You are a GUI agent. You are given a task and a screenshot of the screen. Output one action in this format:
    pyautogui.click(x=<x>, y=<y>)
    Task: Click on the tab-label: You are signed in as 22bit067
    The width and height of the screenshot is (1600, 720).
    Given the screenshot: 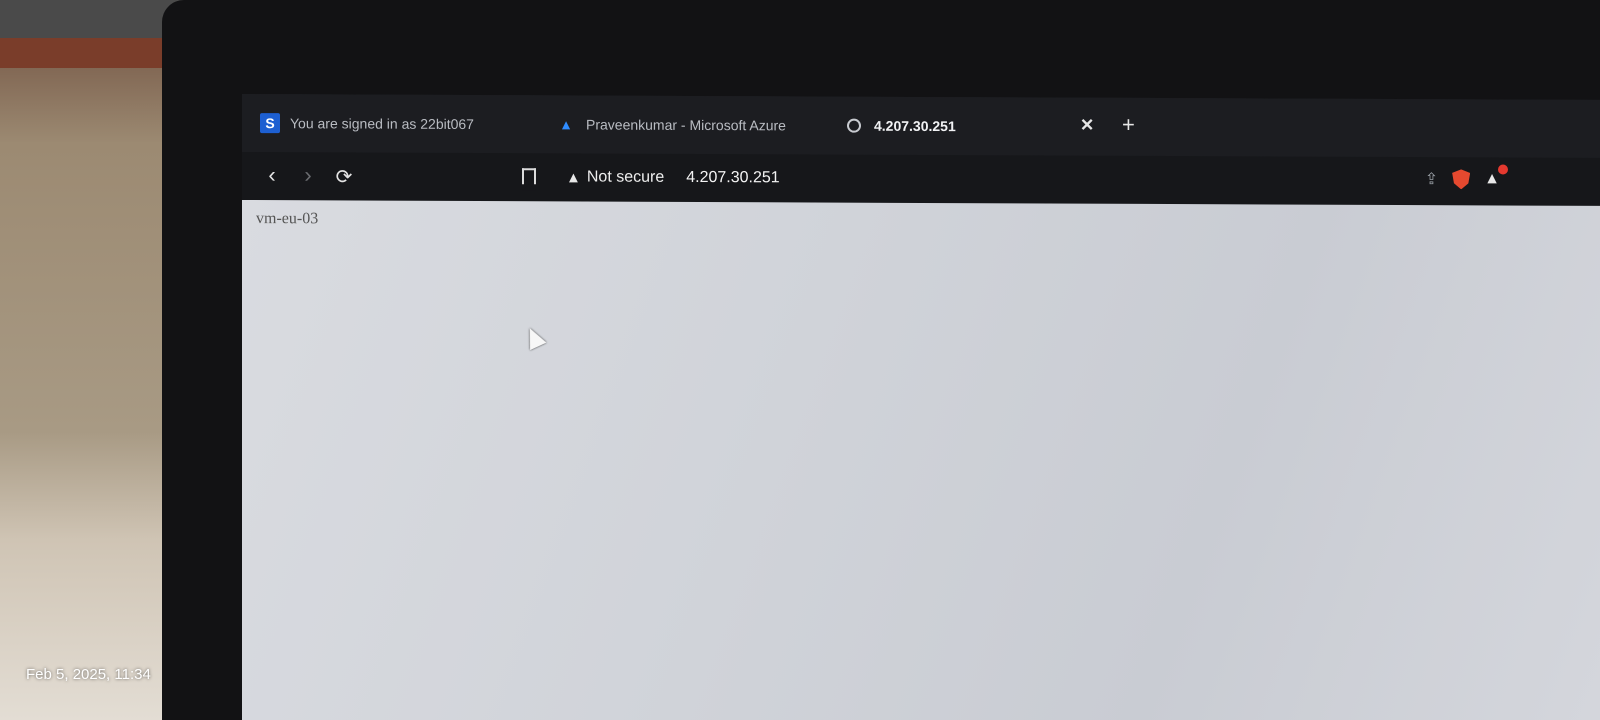 What is the action you would take?
    pyautogui.click(x=382, y=124)
    